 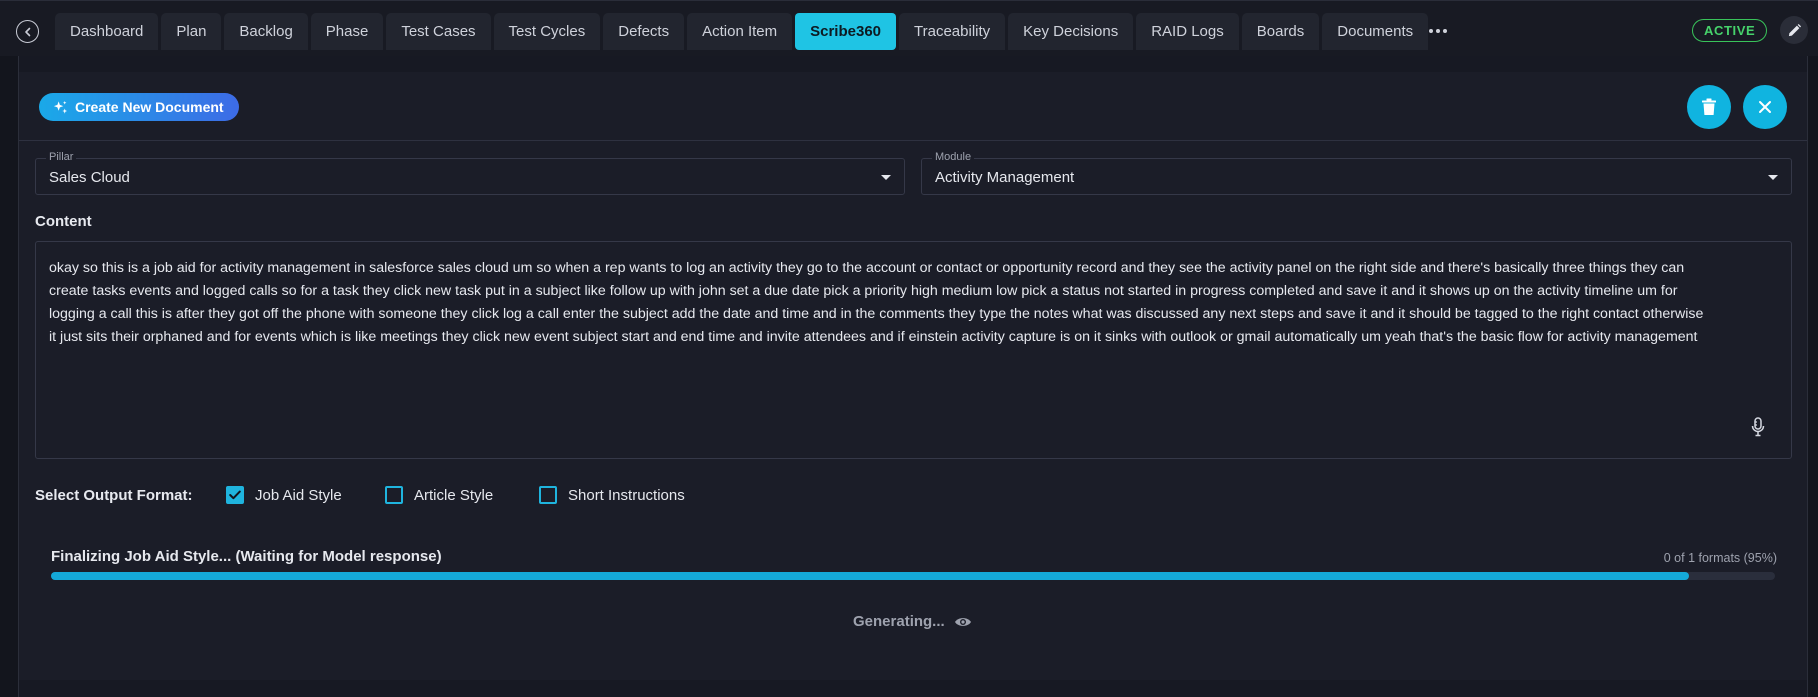 I want to click on pencil-icon, so click(x=1794, y=29).